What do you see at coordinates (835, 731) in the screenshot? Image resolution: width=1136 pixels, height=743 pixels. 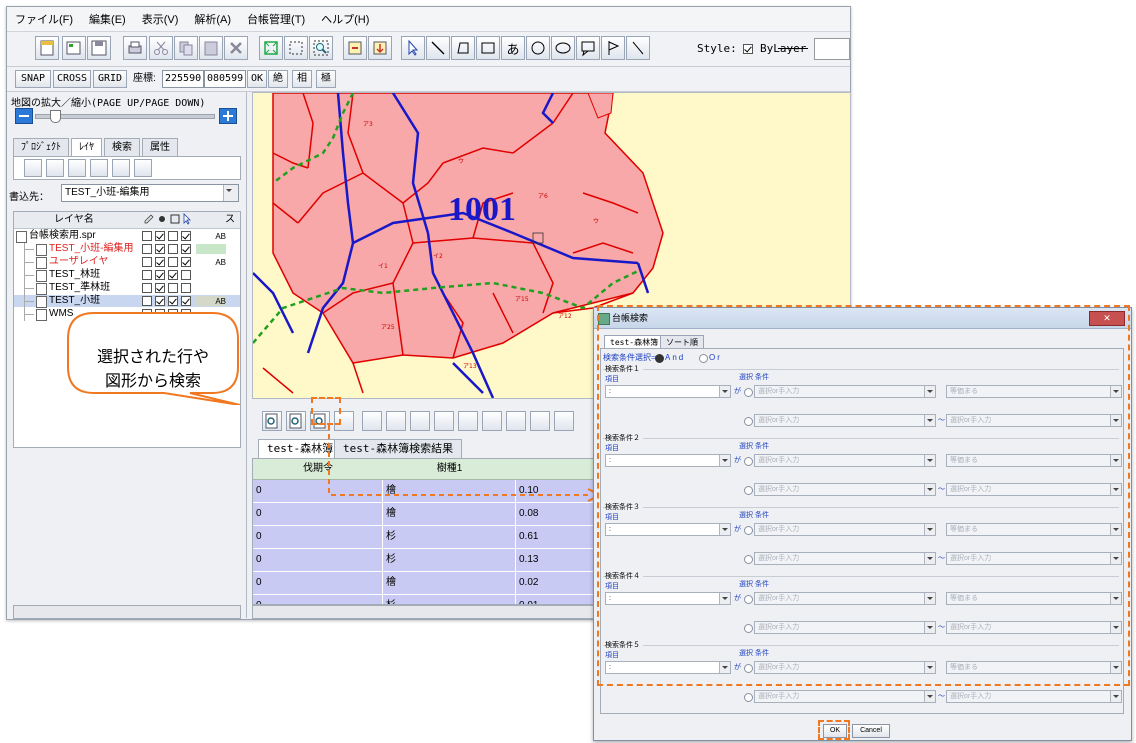 I see `ok-button: OK` at bounding box center [835, 731].